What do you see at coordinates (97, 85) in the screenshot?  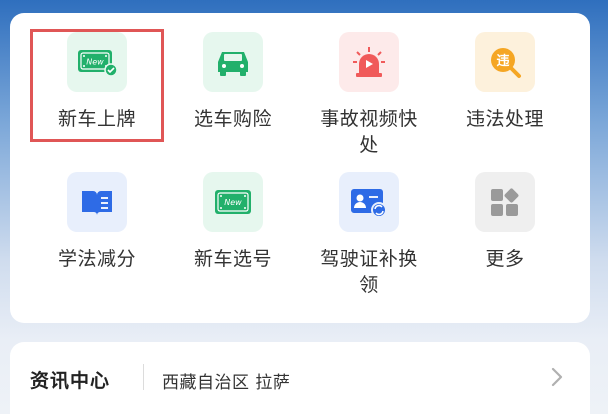 I see `selection-highlight` at bounding box center [97, 85].